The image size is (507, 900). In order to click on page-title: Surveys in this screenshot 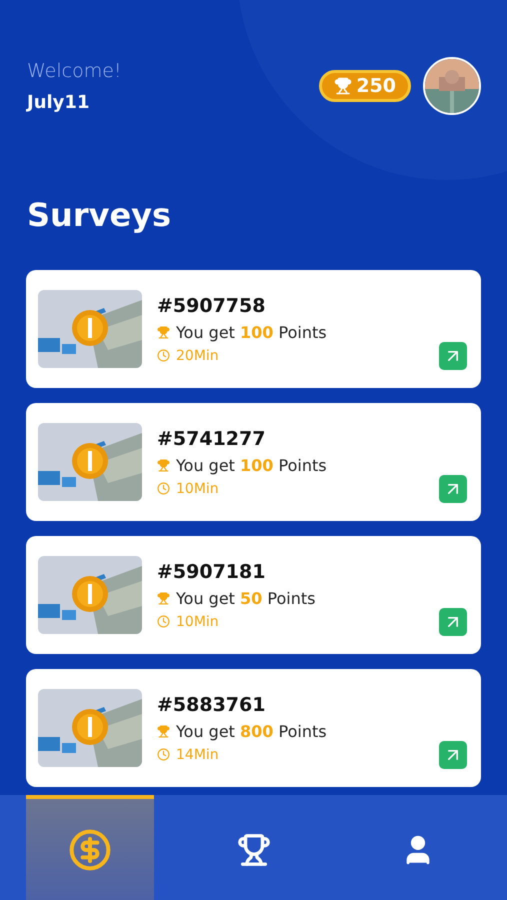, I will do `click(99, 215)`.